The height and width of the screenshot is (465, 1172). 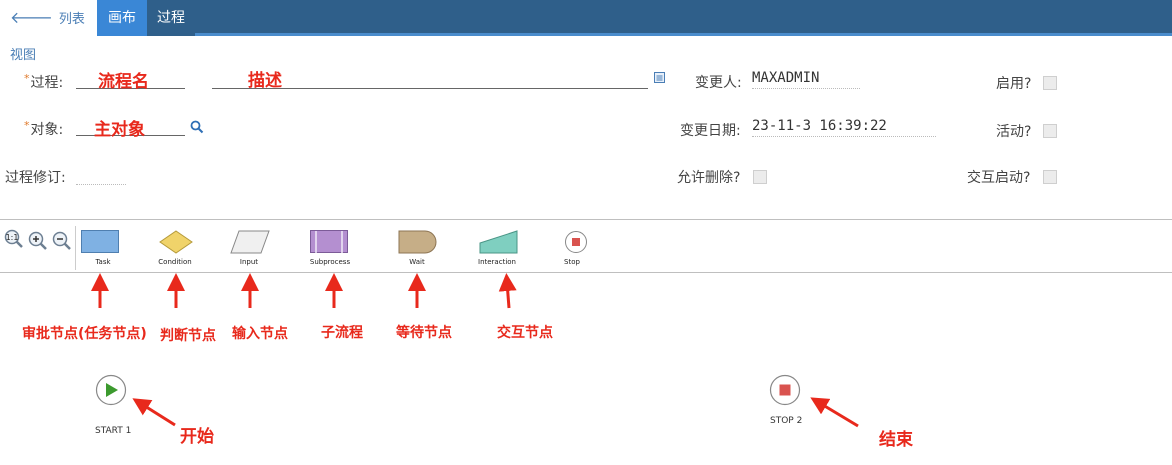 I want to click on stop-annotation-arrow-icon, so click(x=834, y=412).